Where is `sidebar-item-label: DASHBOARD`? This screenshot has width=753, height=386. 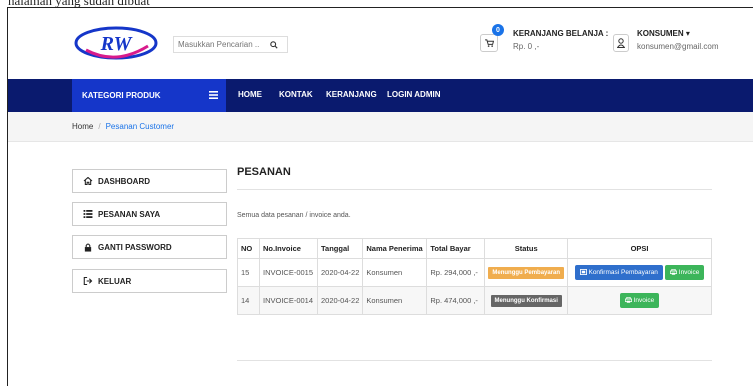 sidebar-item-label: DASHBOARD is located at coordinates (124, 181).